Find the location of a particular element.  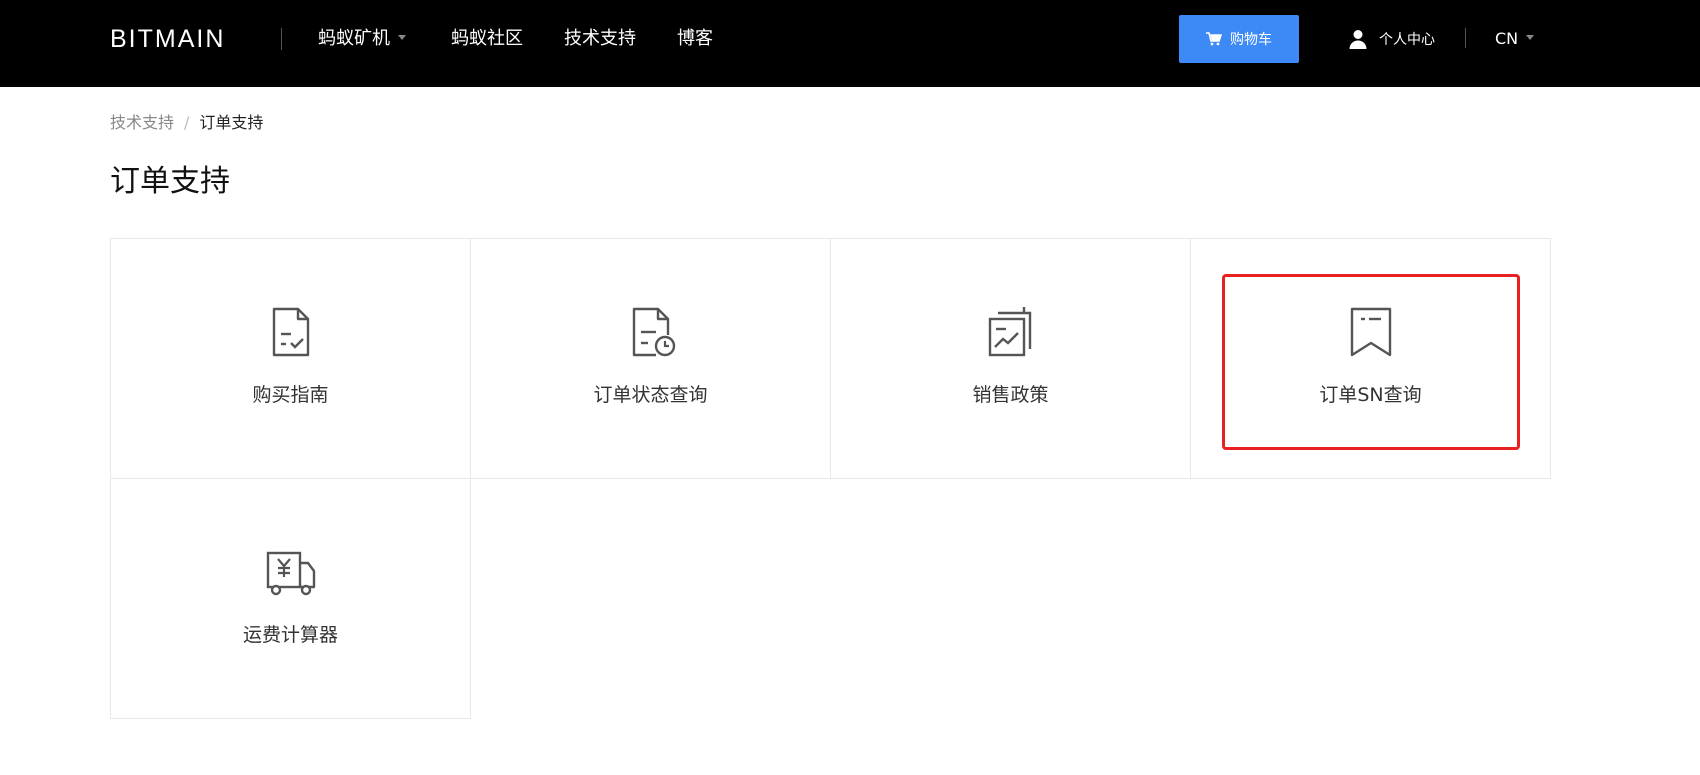

logo-divider is located at coordinates (281, 39).